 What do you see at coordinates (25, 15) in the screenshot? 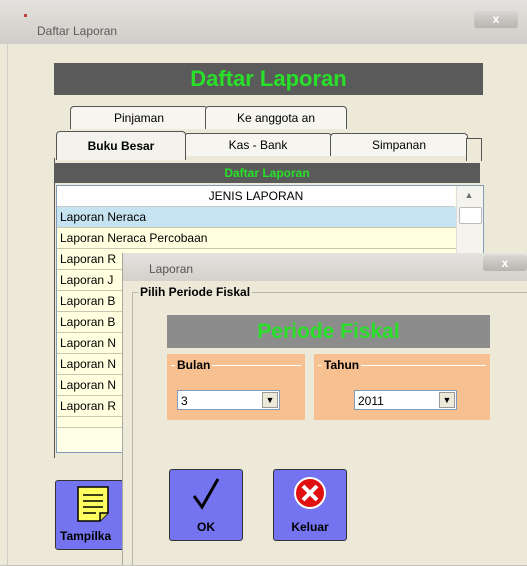
I see `app-icon` at bounding box center [25, 15].